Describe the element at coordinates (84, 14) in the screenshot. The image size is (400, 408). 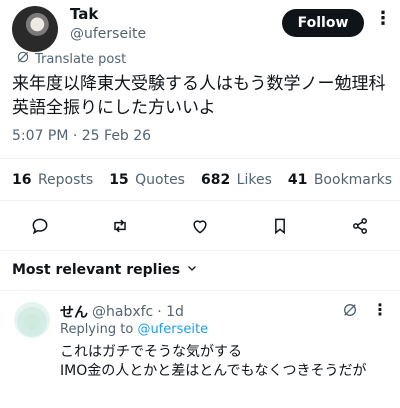
I see `author-name: Tak` at that location.